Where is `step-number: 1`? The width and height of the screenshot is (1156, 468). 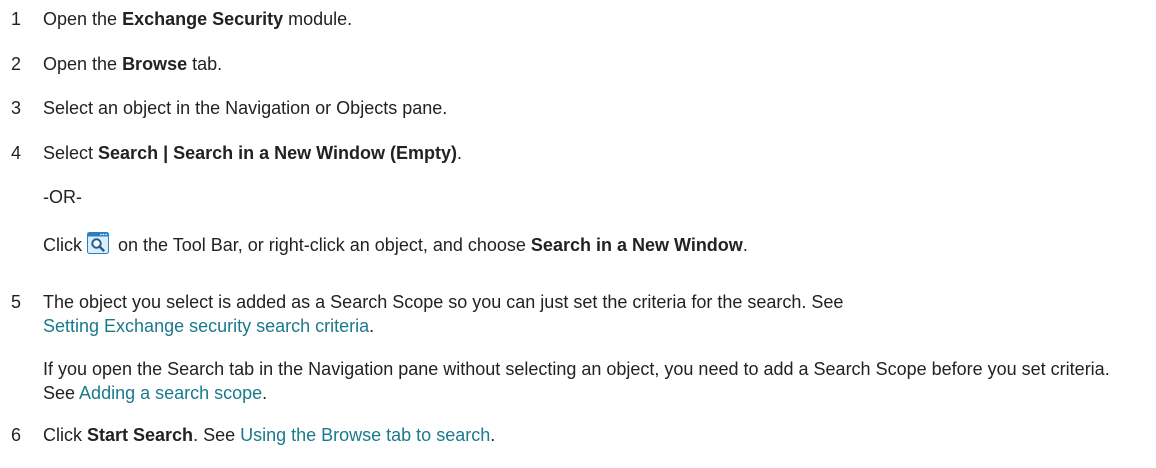 step-number: 1 is located at coordinates (16, 19).